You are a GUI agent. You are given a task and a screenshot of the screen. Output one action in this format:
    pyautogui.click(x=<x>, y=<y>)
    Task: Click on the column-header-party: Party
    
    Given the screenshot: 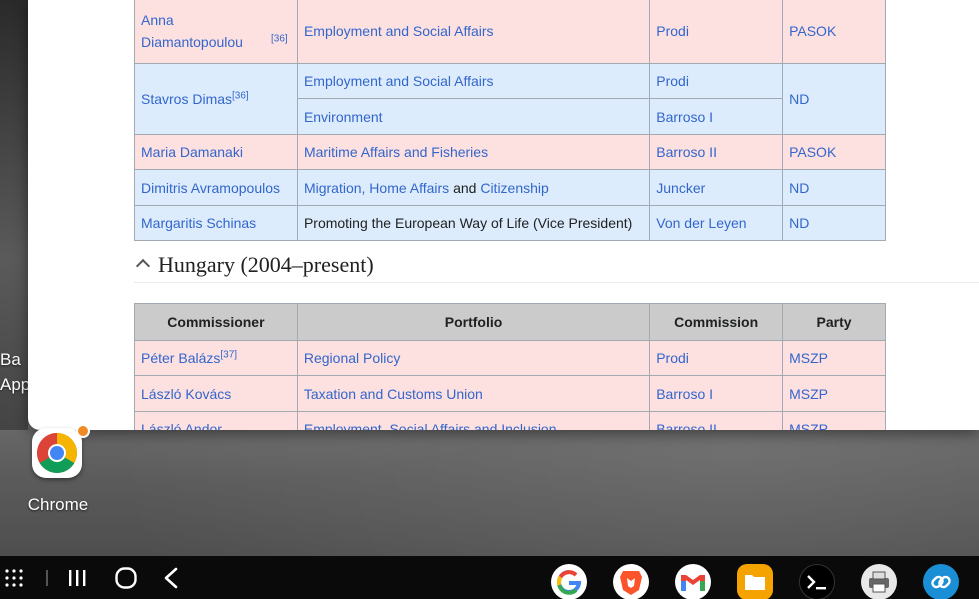 What is the action you would take?
    pyautogui.click(x=834, y=322)
    